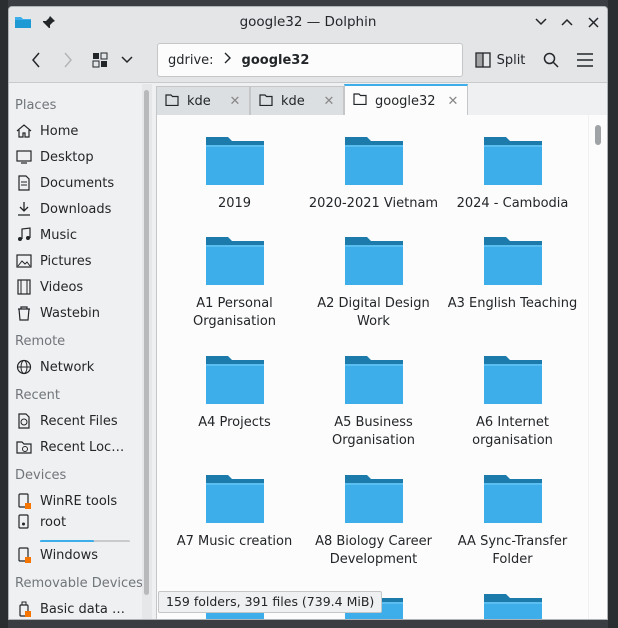 This screenshot has height=628, width=618. What do you see at coordinates (76, 209) in the screenshot?
I see `sidebar-item-downloads: Downloads` at bounding box center [76, 209].